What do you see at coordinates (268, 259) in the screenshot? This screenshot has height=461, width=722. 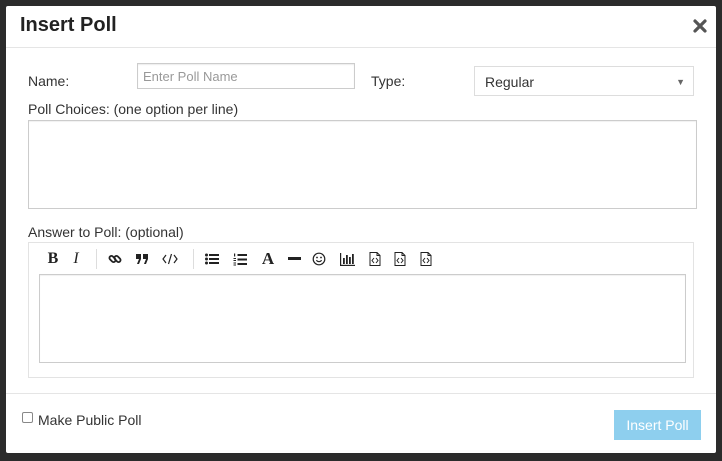 I see `font-icon: A` at bounding box center [268, 259].